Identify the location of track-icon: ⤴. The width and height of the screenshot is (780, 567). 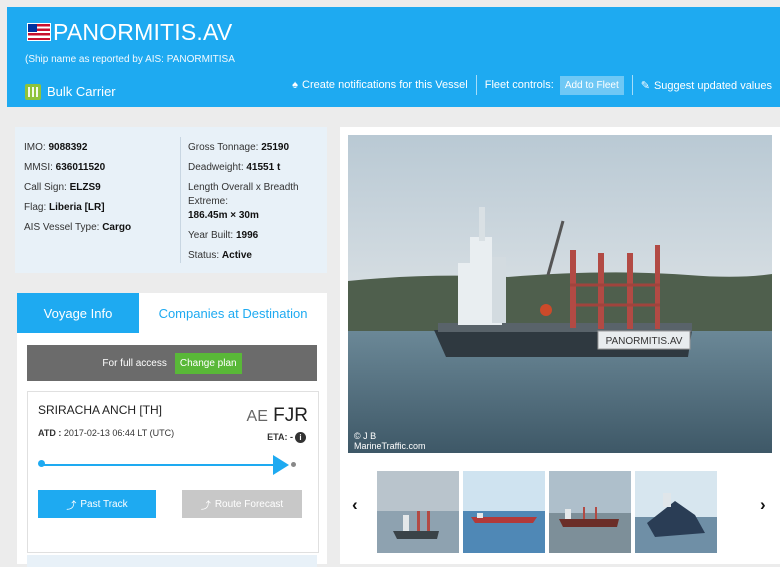
(71, 506).